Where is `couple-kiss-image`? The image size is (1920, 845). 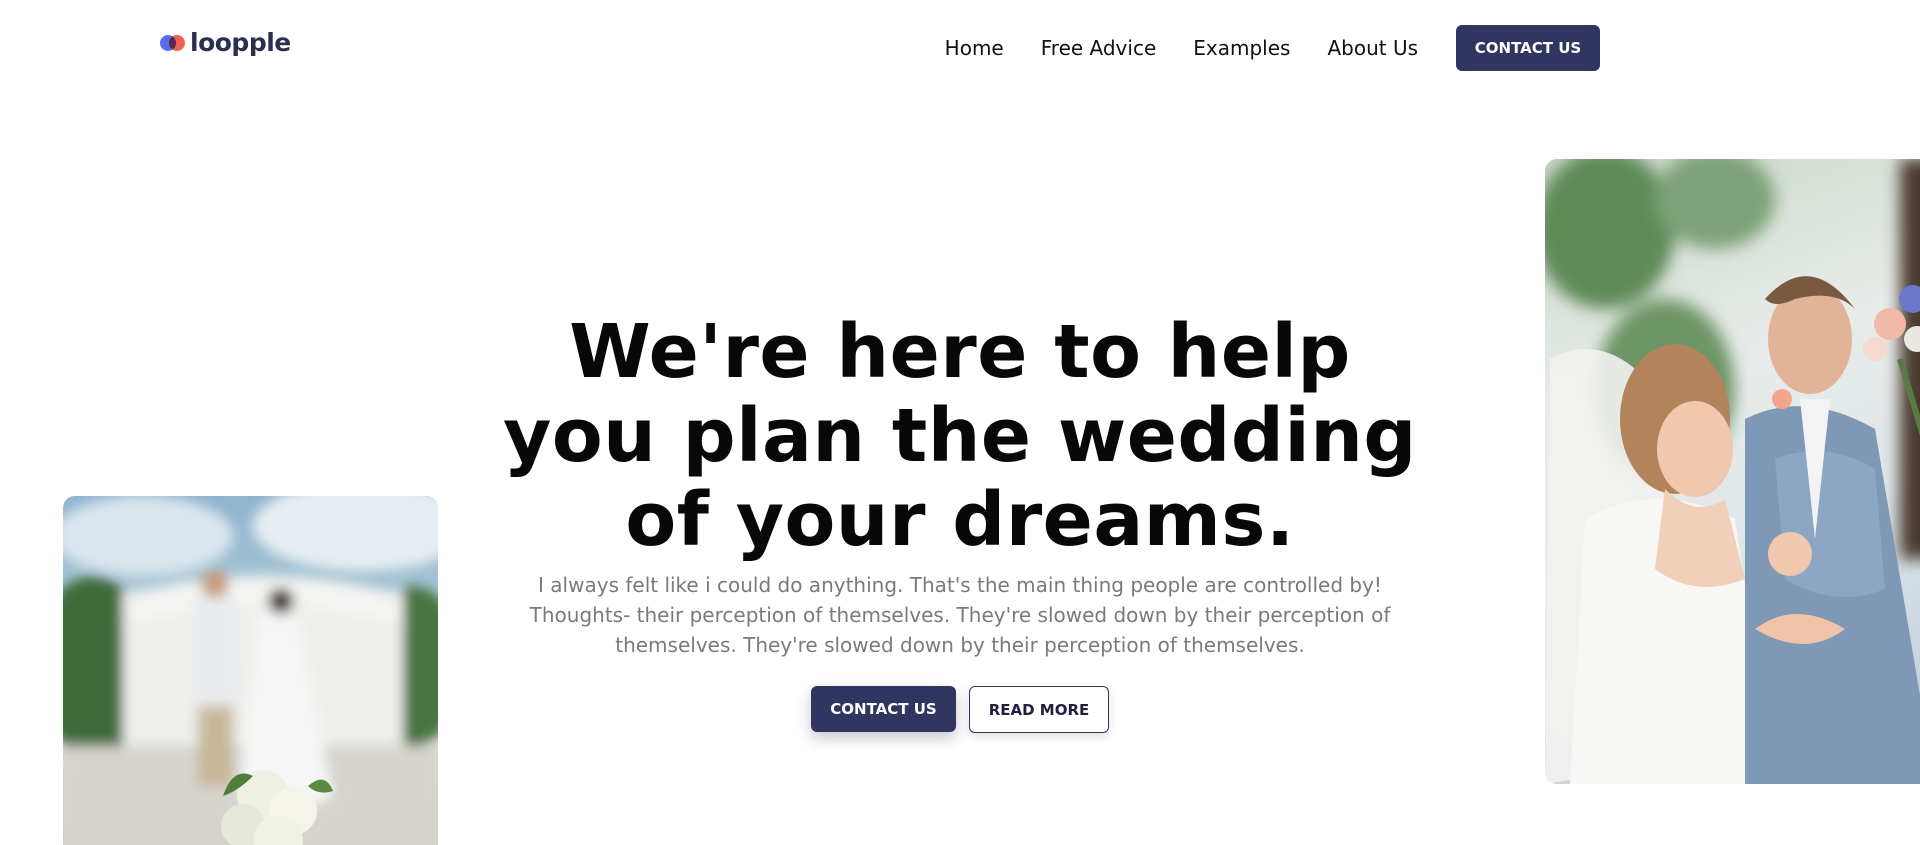 couple-kiss-image is located at coordinates (1732, 471).